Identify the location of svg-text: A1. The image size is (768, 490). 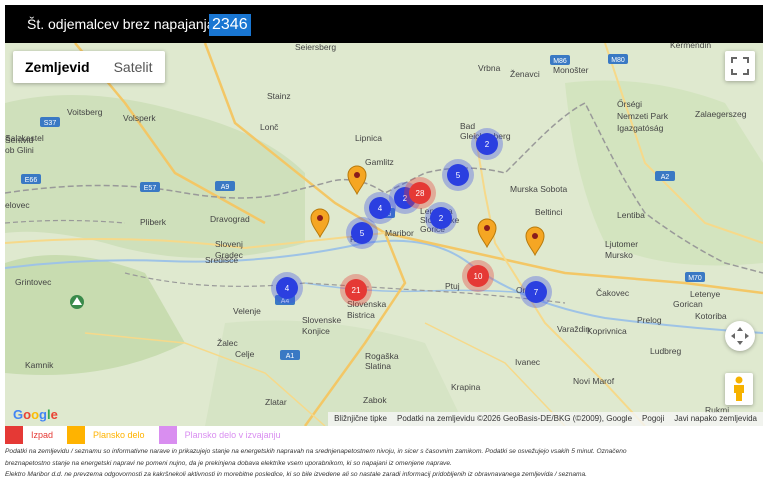
(290, 356).